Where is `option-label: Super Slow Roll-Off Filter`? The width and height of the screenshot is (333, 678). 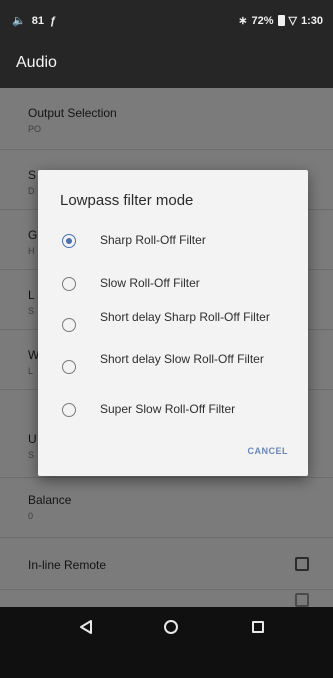
option-label: Super Slow Roll-Off Filter is located at coordinates (168, 409).